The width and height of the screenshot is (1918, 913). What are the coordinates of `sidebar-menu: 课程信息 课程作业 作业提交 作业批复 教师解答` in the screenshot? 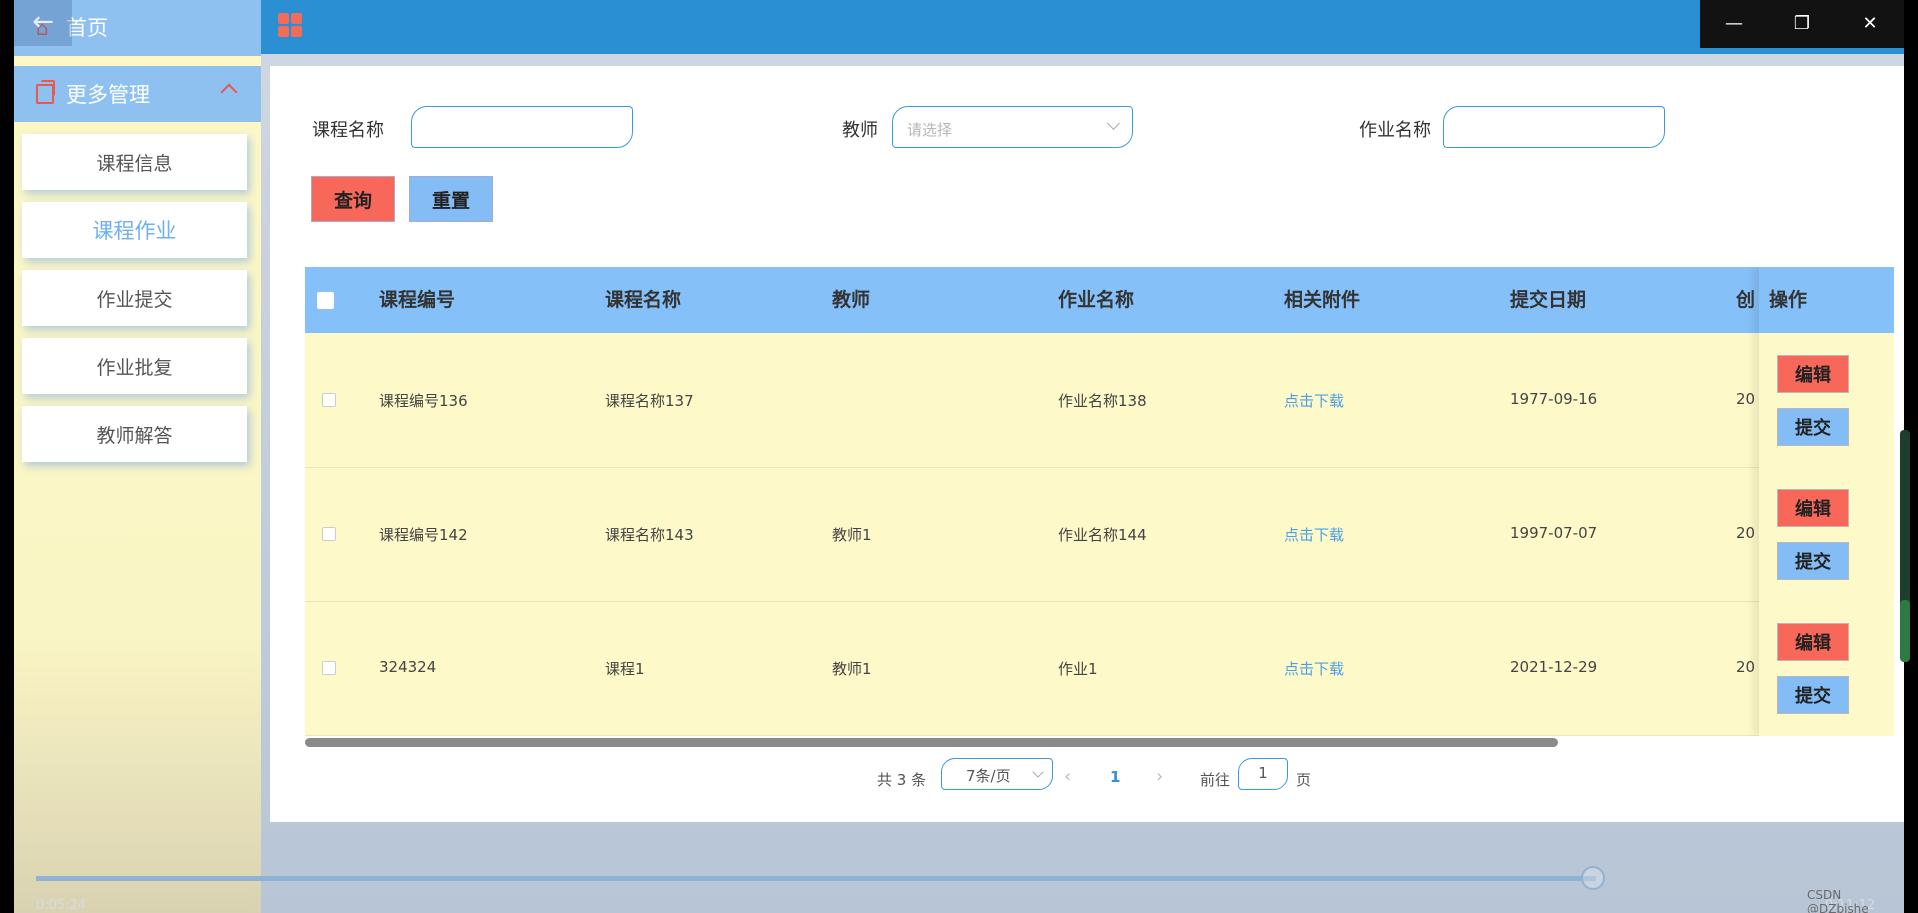 It's located at (134, 304).